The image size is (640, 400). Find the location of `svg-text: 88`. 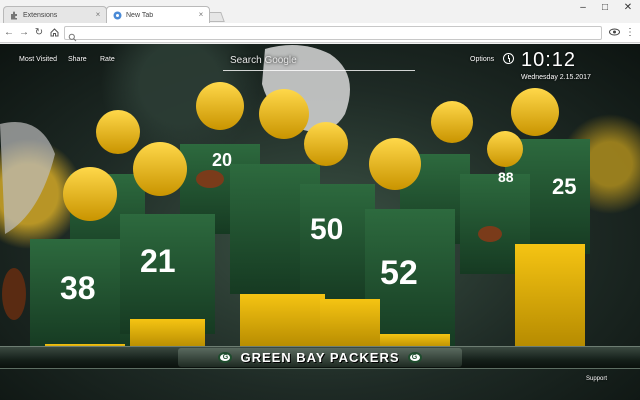

svg-text: 88 is located at coordinates (506, 177).